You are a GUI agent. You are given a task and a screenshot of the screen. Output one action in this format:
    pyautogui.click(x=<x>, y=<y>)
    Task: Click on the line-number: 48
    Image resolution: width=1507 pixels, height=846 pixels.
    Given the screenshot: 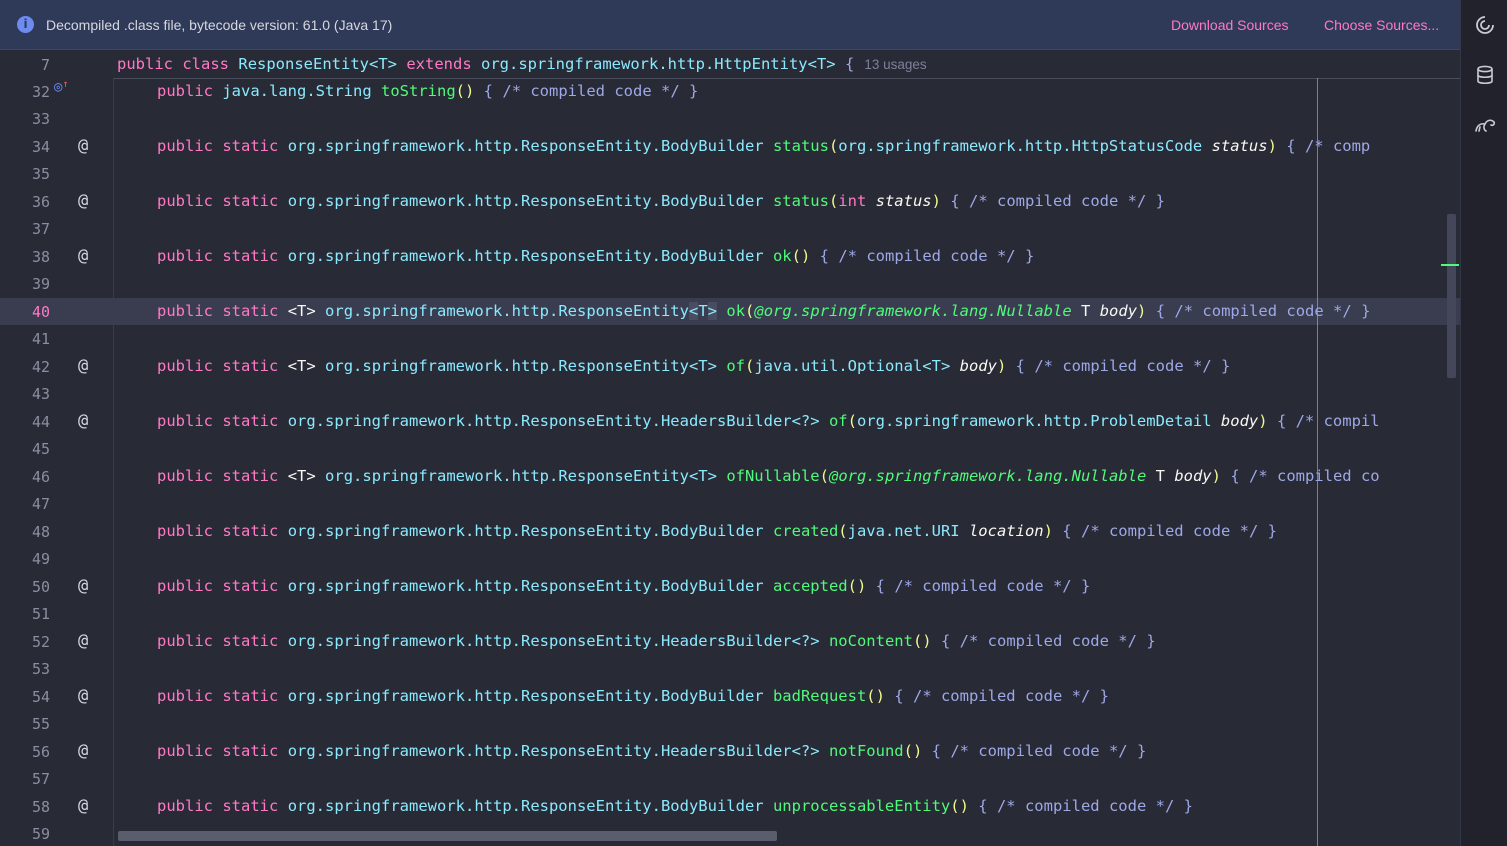 What is the action you would take?
    pyautogui.click(x=40, y=532)
    